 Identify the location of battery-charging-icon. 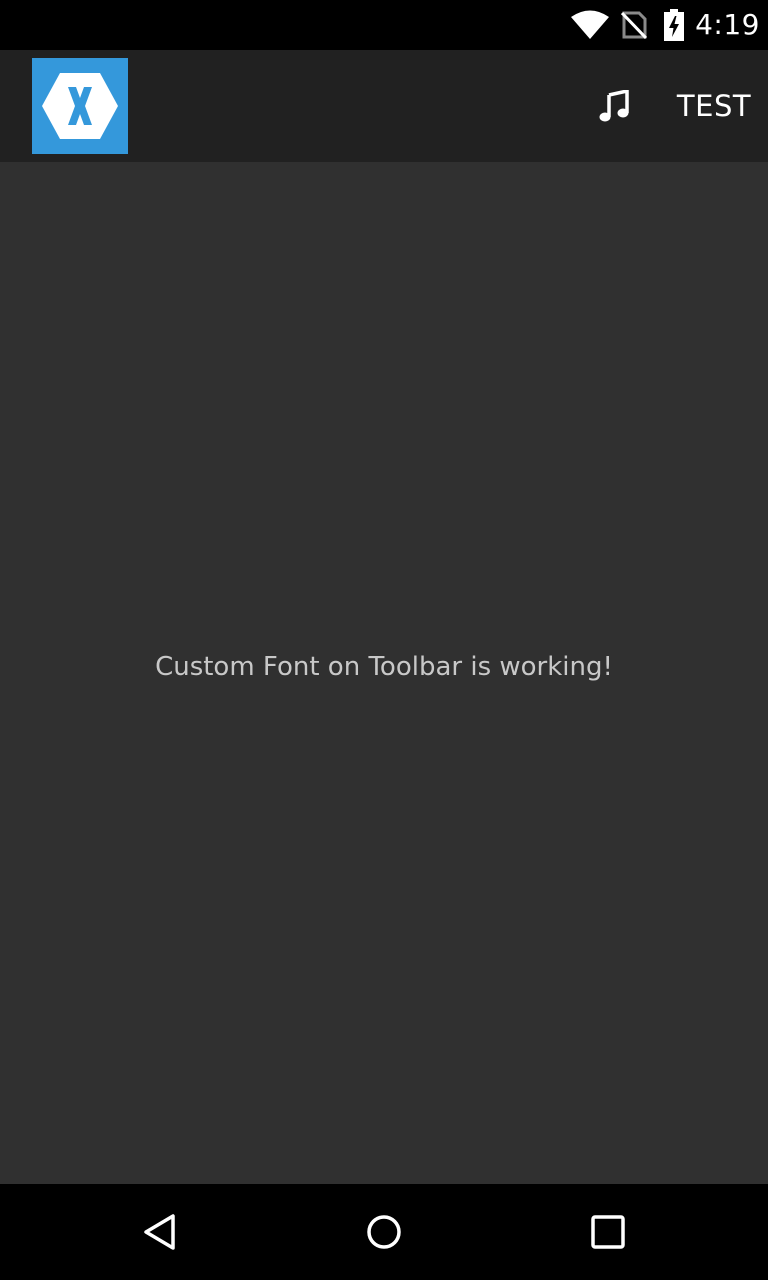
(674, 25).